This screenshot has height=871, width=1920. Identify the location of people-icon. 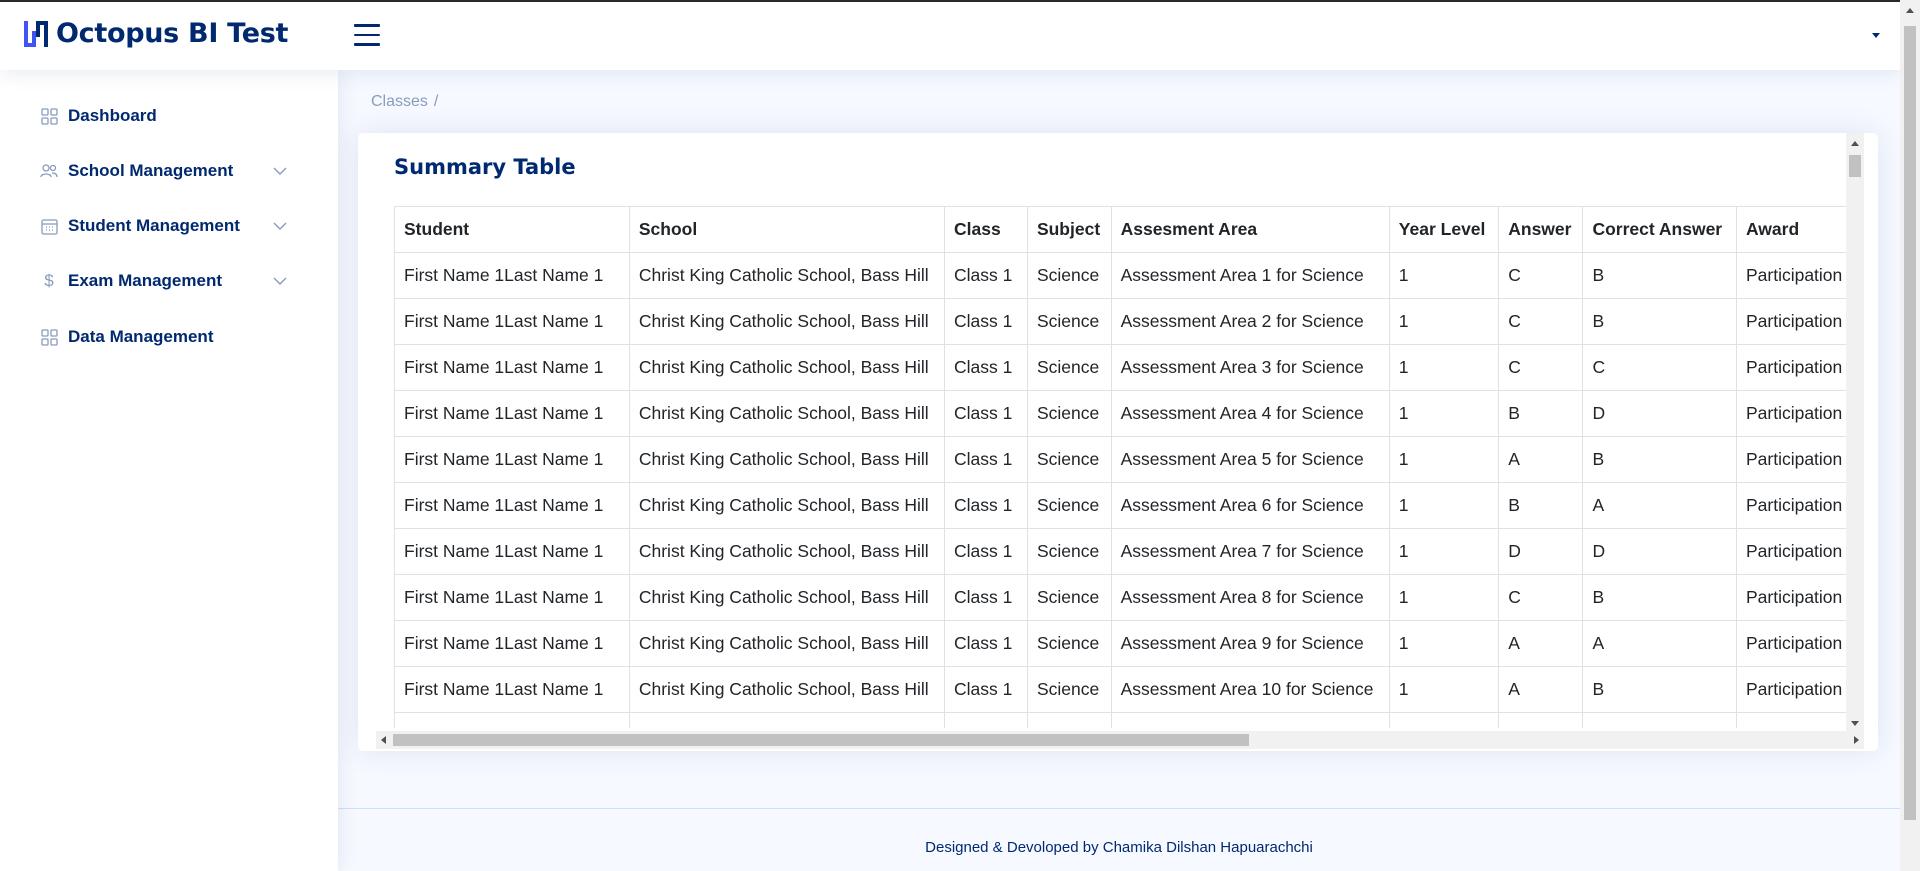
(49, 171).